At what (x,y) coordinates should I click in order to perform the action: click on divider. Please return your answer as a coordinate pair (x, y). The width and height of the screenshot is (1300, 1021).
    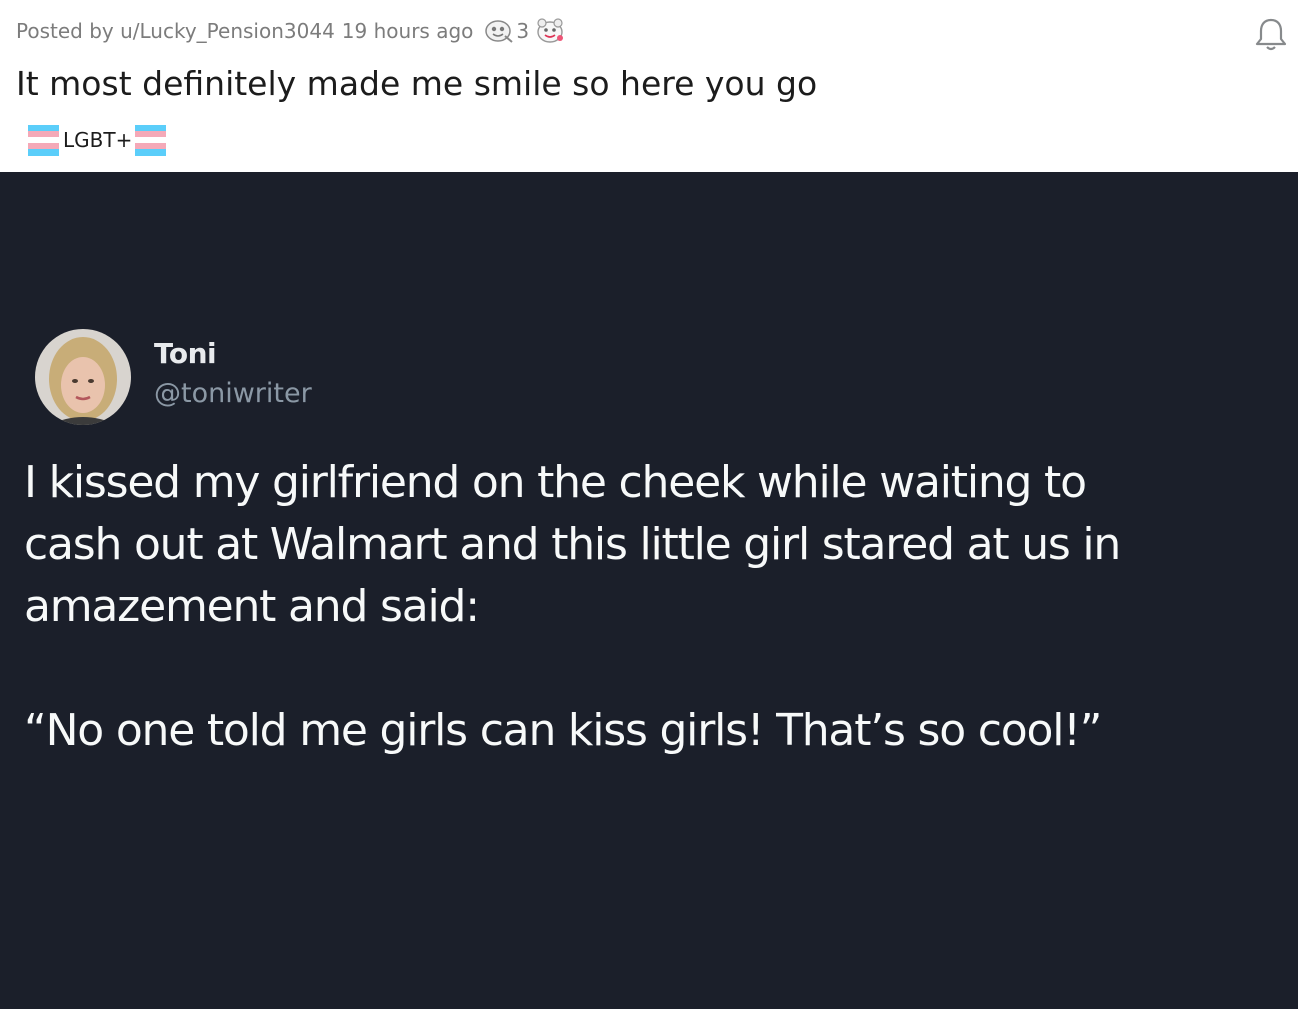
    Looking at the image, I should click on (650, 1015).